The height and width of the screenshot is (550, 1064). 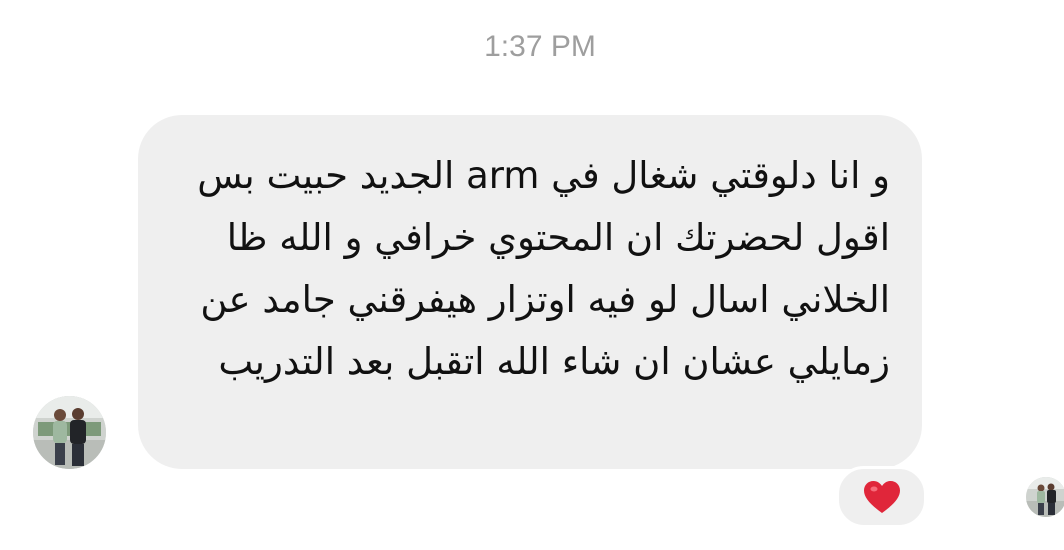 I want to click on heart-reaction, so click(x=881, y=497).